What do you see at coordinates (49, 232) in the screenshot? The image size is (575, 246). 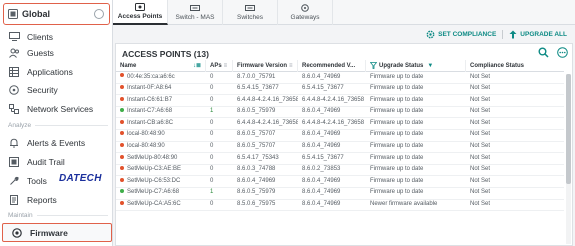 I see `sidebar-item-label: Firmware` at bounding box center [49, 232].